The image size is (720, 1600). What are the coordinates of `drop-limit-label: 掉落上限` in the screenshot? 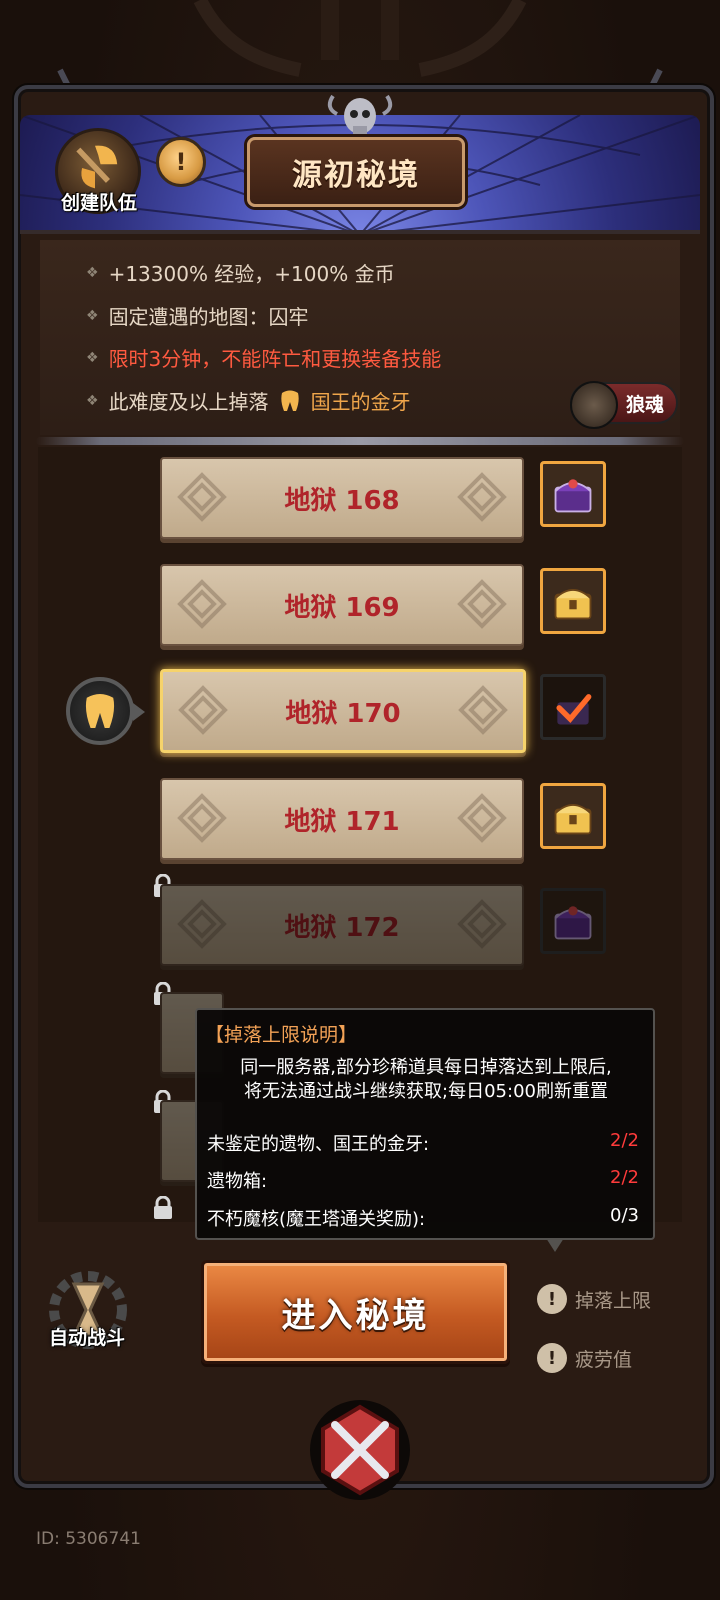 It's located at (613, 1300).